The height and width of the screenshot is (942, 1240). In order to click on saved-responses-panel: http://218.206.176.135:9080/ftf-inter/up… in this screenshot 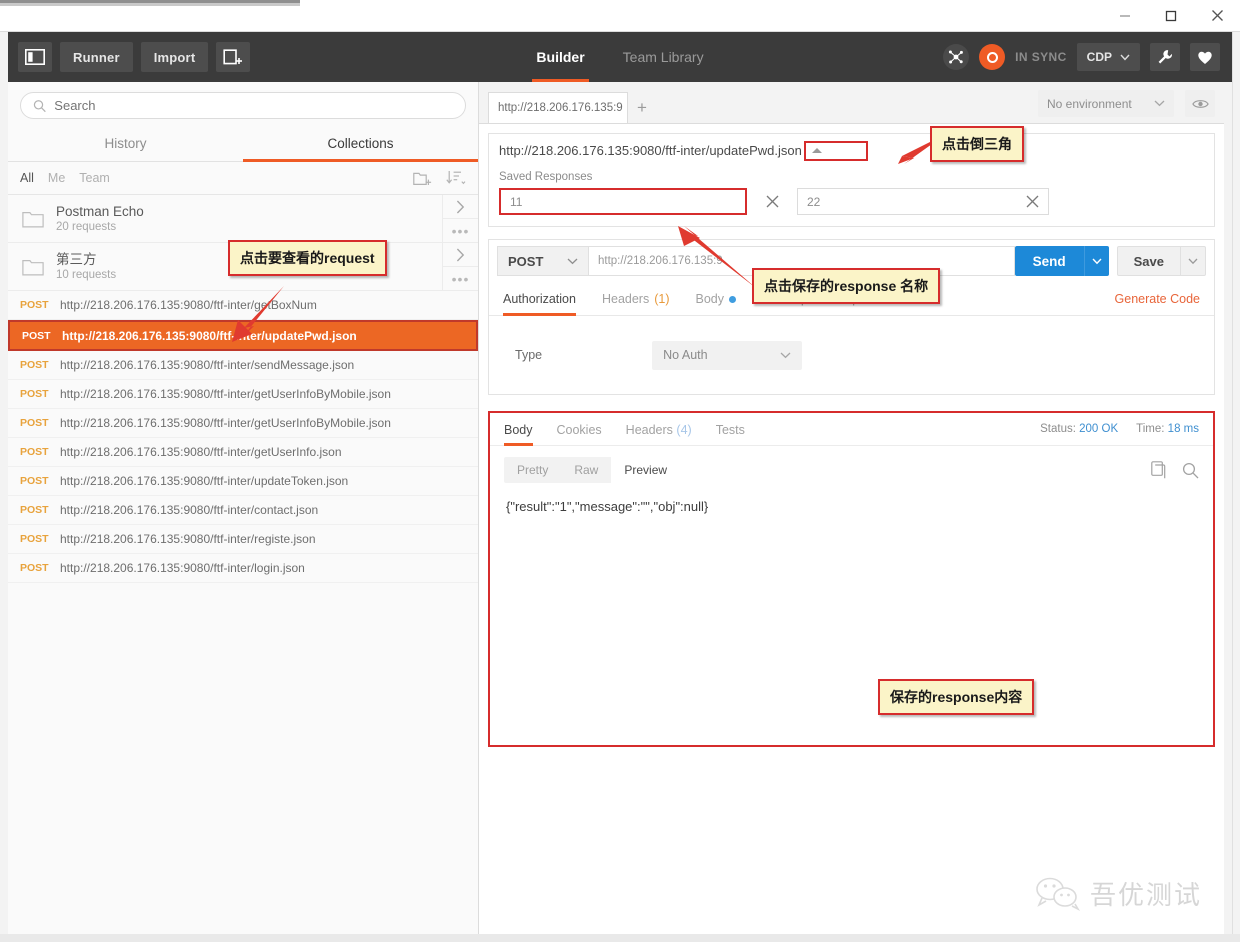, I will do `click(851, 180)`.